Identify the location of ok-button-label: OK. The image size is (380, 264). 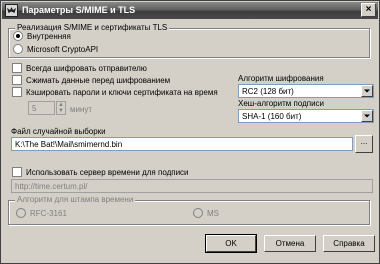
(231, 243).